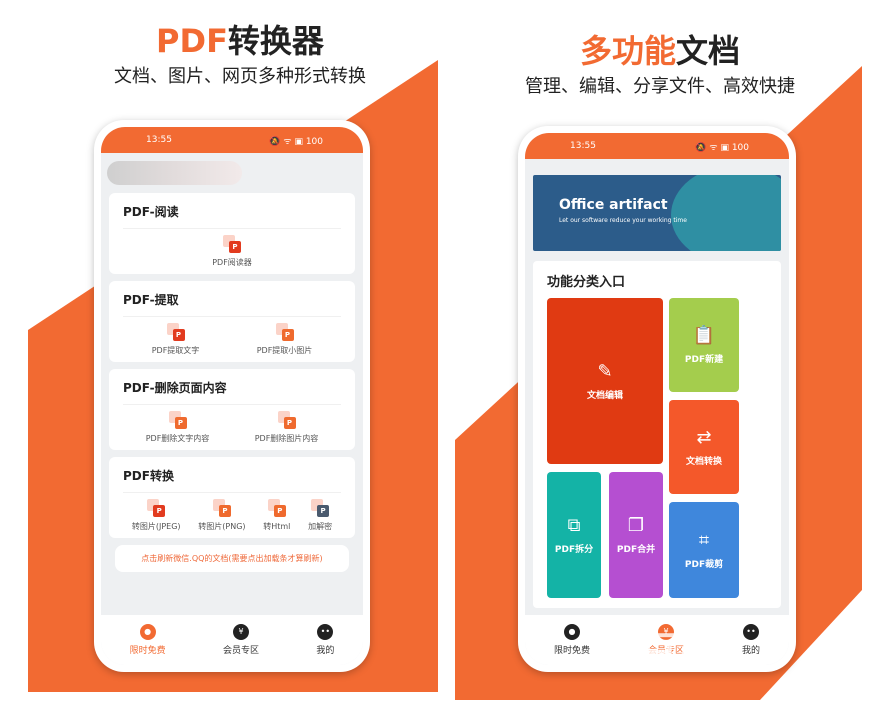 The height and width of the screenshot is (724, 878). I want to click on tile-label: 文档转换, so click(703, 462).